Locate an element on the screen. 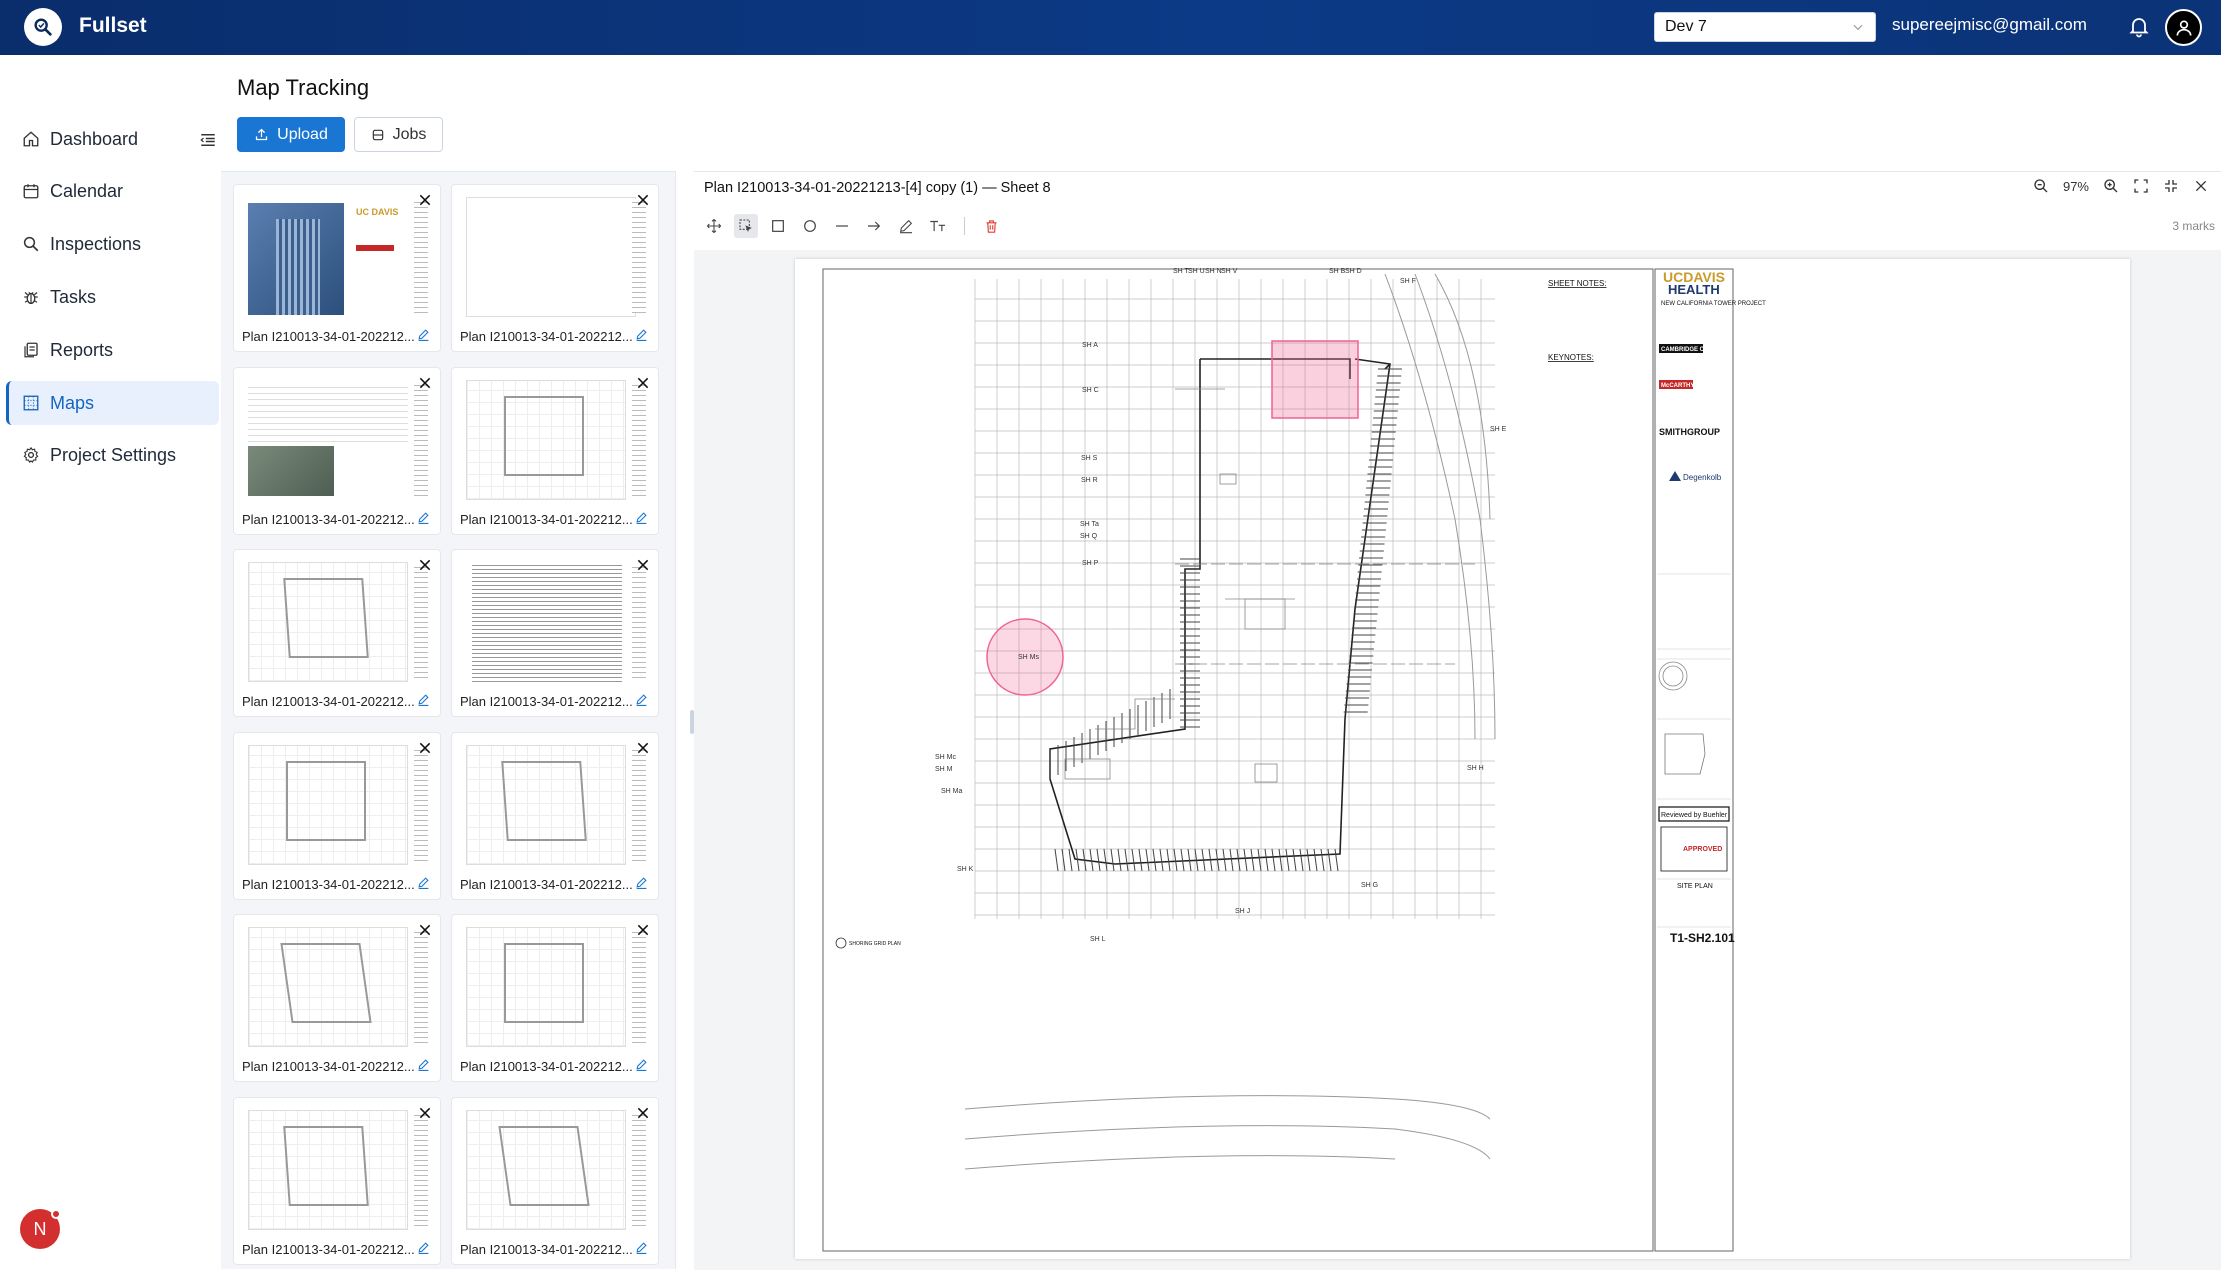  trash-icon is located at coordinates (991, 226).